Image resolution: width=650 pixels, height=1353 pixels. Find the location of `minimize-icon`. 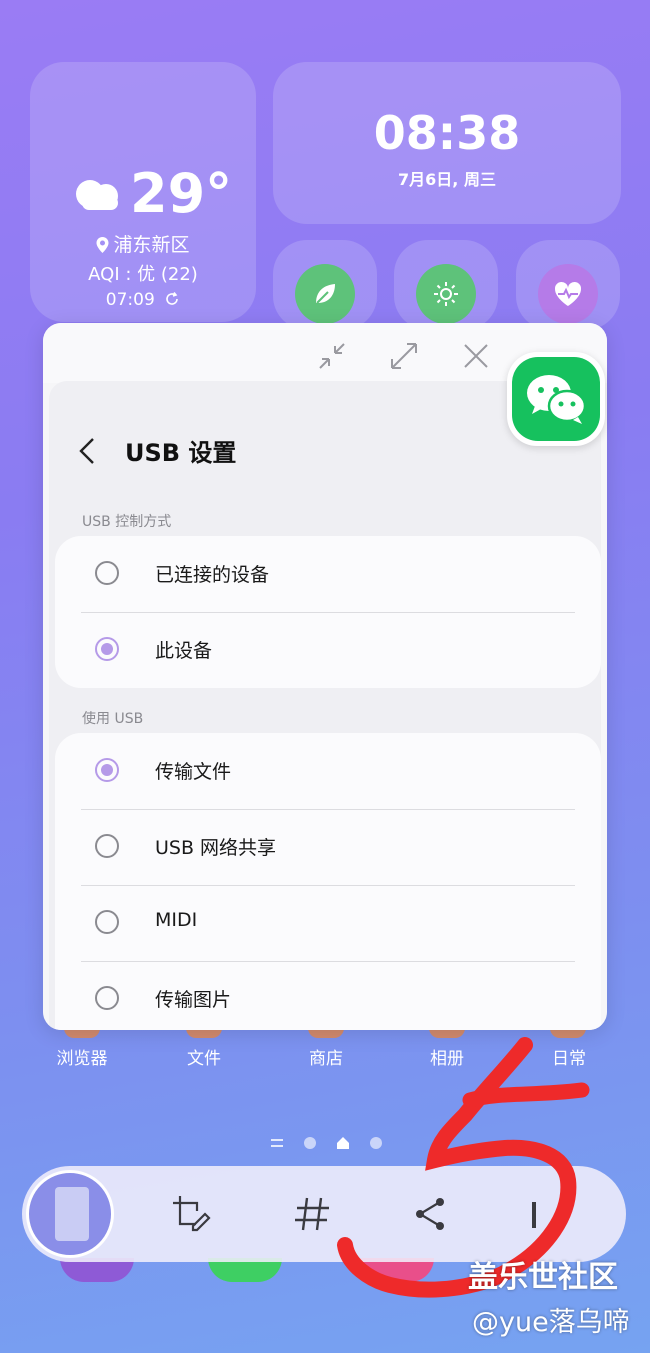

minimize-icon is located at coordinates (332, 356).